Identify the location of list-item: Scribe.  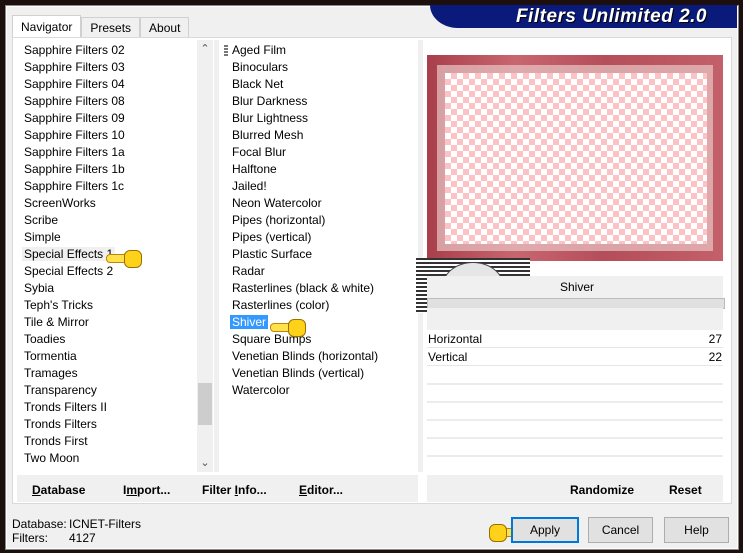
(107, 220).